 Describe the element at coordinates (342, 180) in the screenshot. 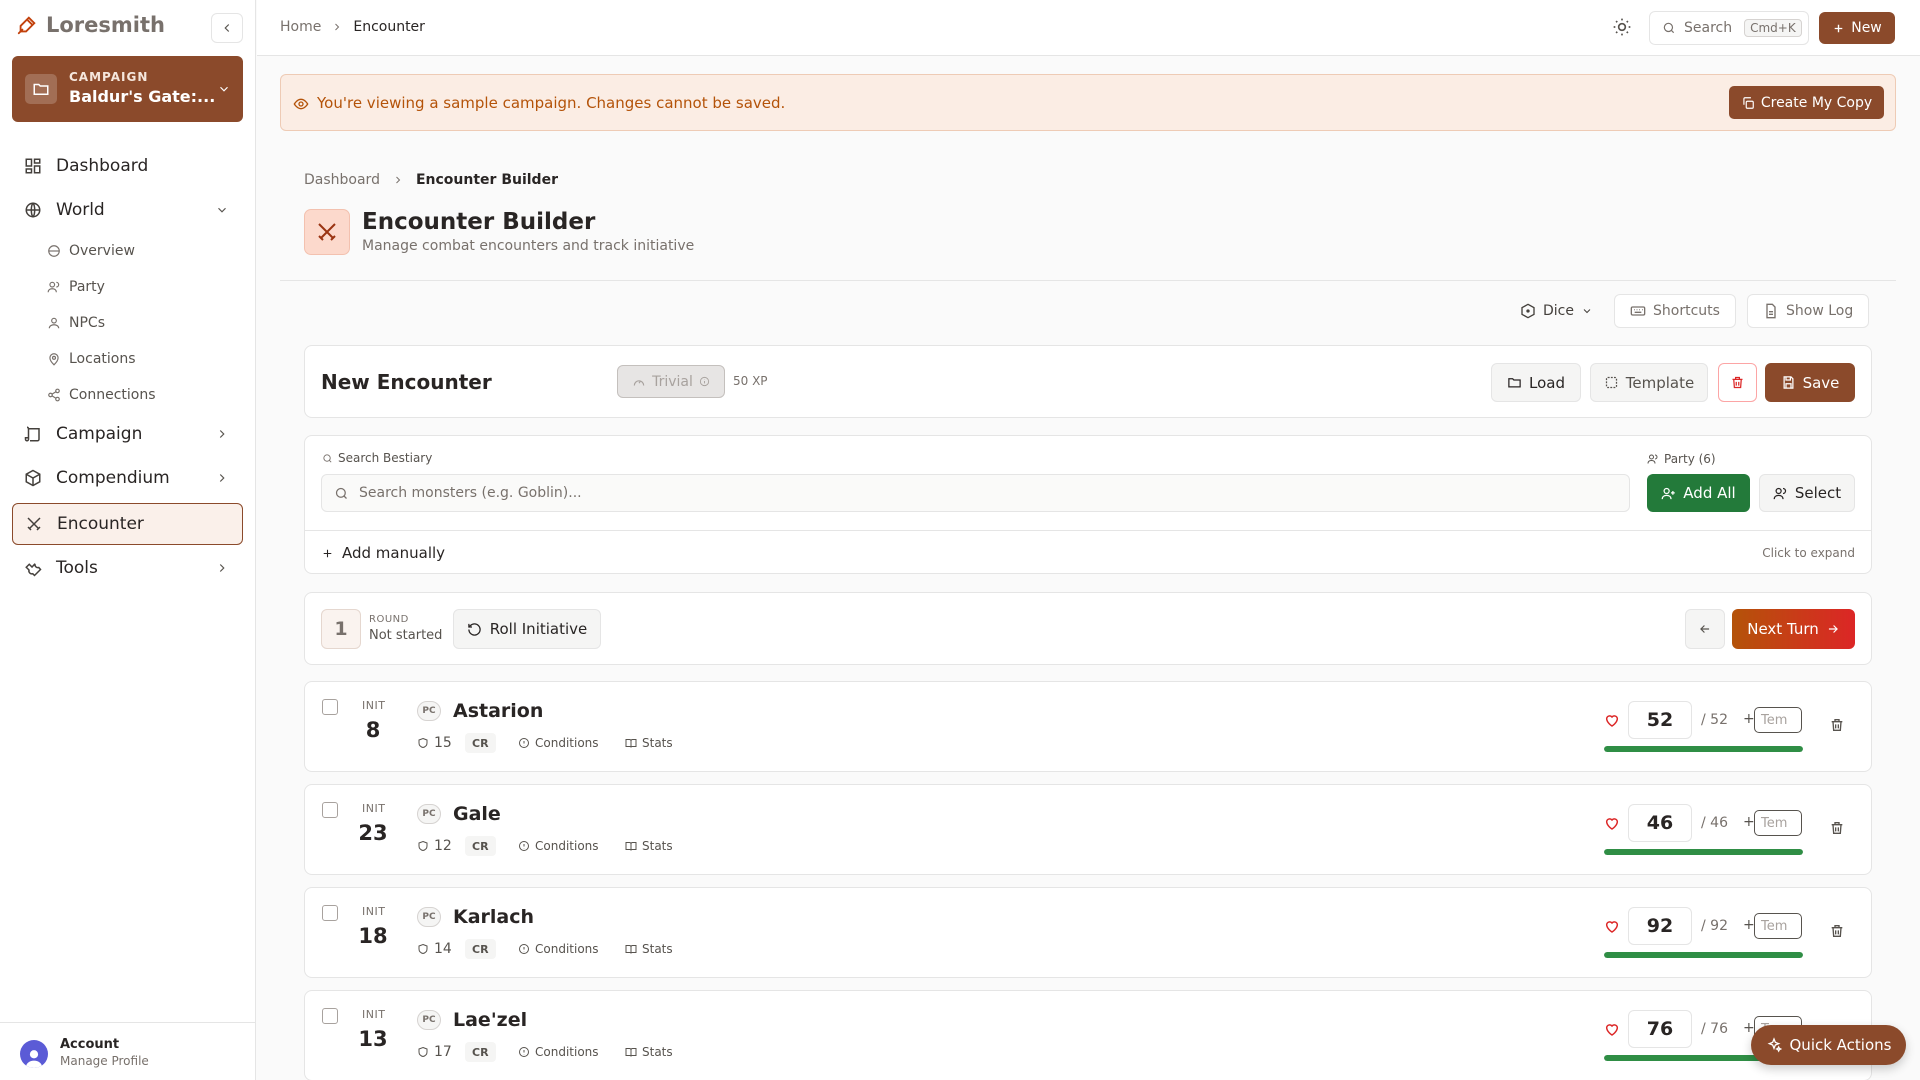

I see `page-breadcrumb-dashboard: Dashboard` at that location.